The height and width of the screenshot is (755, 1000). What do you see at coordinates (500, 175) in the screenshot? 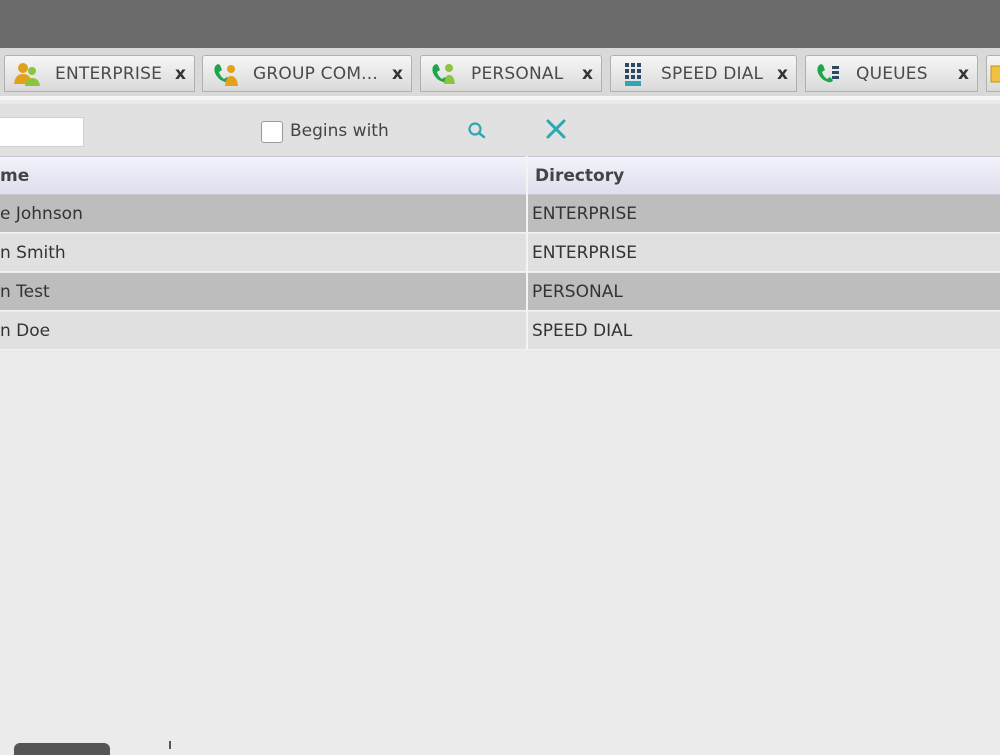
I see `table-header: me Directory` at bounding box center [500, 175].